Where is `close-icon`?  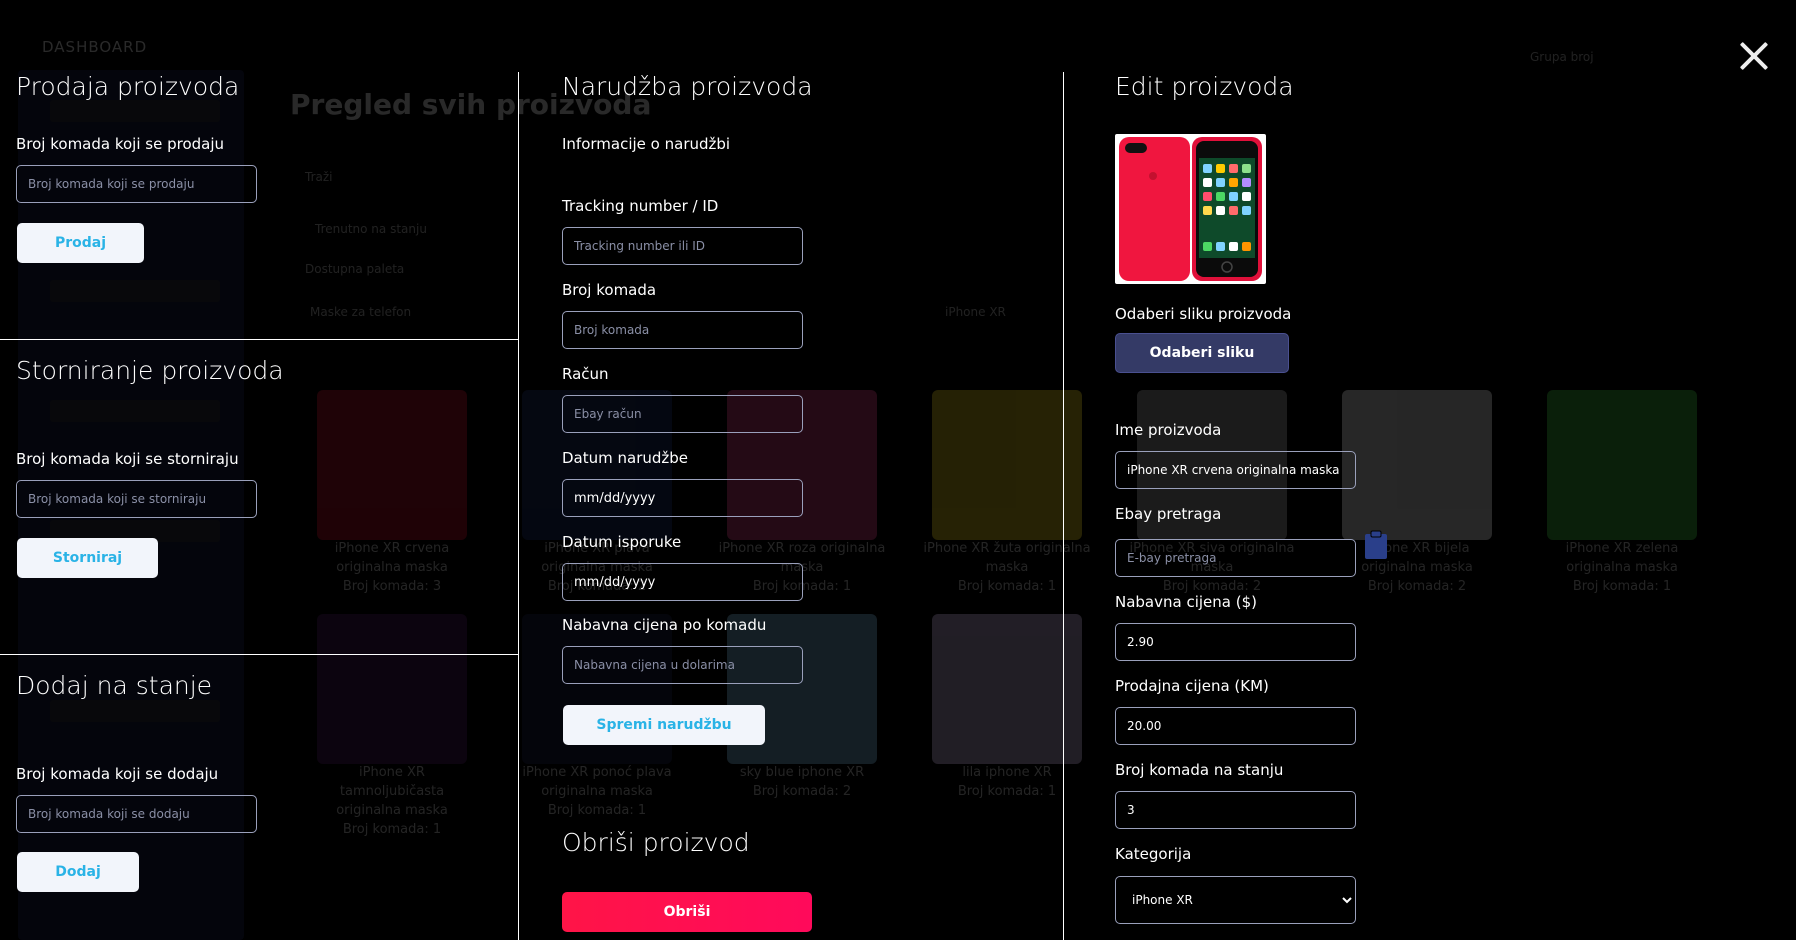 close-icon is located at coordinates (1754, 56).